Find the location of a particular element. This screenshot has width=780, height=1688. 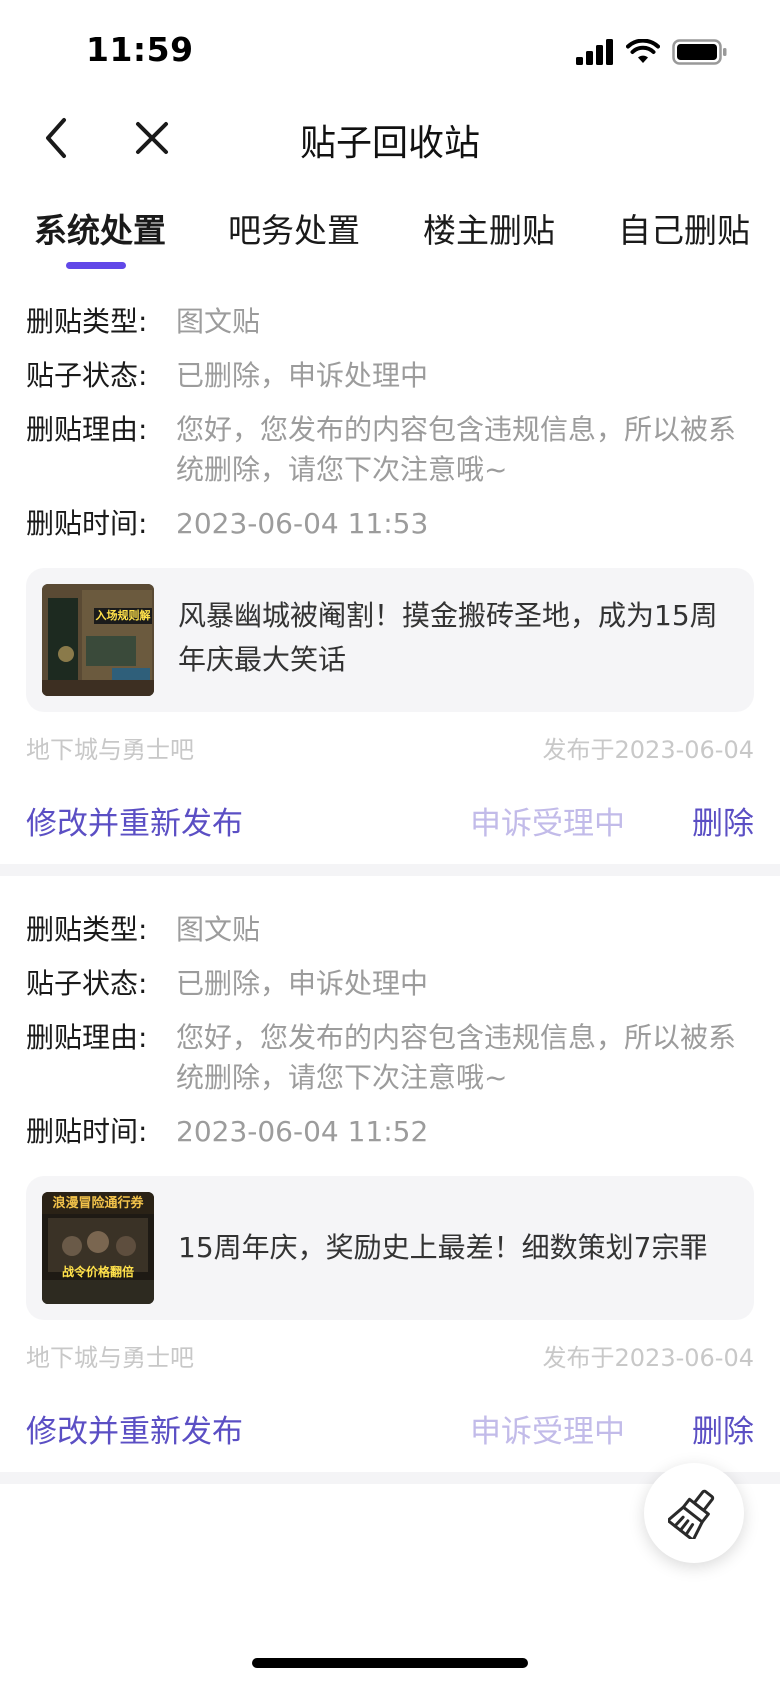

status-icons is located at coordinates (652, 52).